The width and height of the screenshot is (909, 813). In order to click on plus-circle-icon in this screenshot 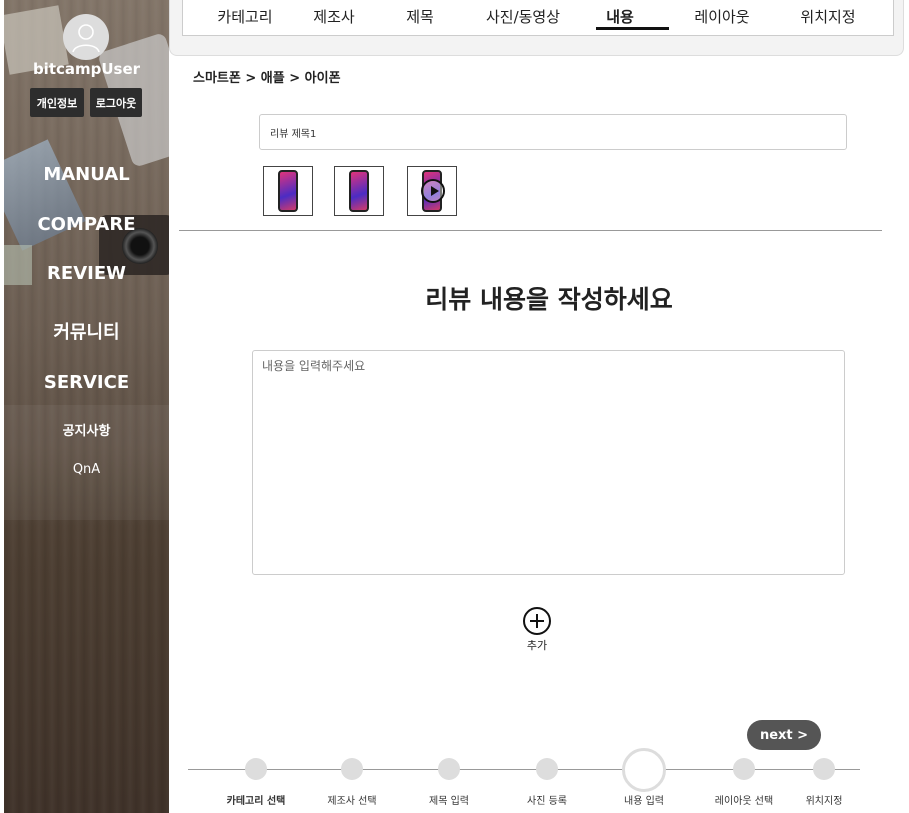, I will do `click(537, 621)`.